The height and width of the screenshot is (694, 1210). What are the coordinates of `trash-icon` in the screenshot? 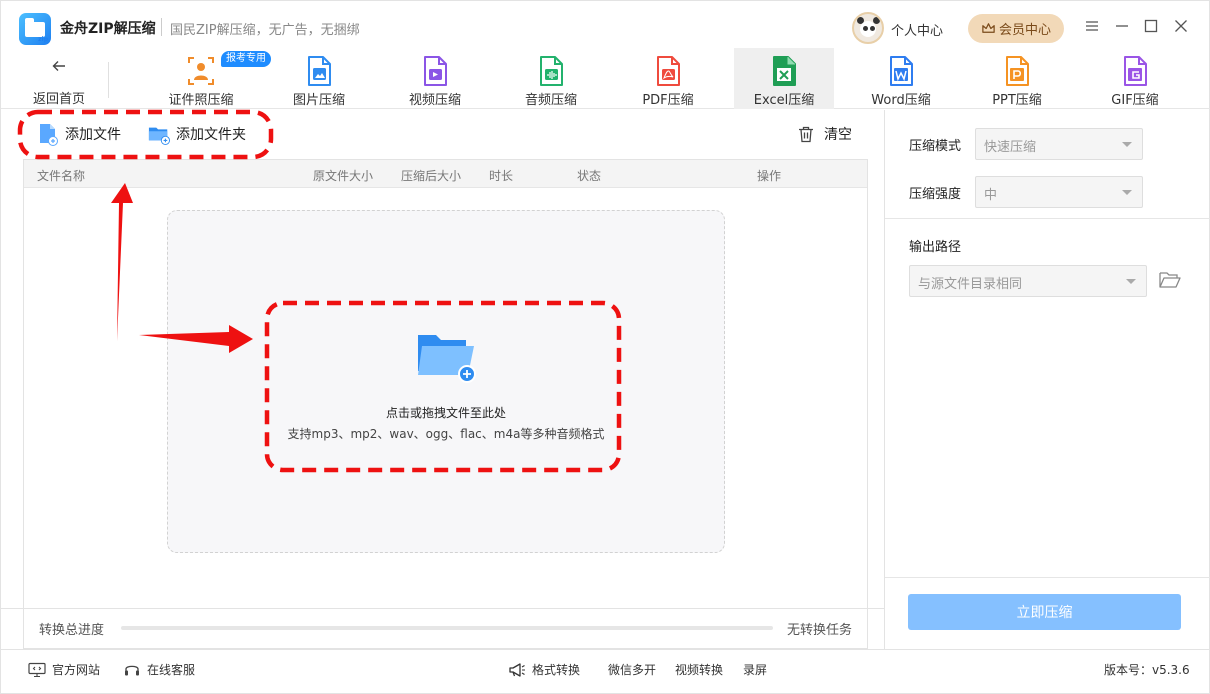 It's located at (806, 134).